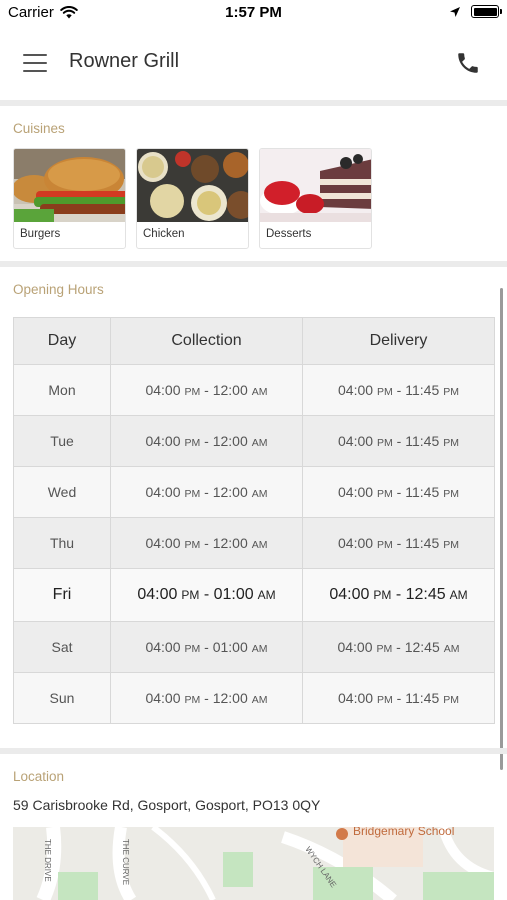 Image resolution: width=507 pixels, height=900 pixels. What do you see at coordinates (35, 63) in the screenshot?
I see `hamburger-icon` at bounding box center [35, 63].